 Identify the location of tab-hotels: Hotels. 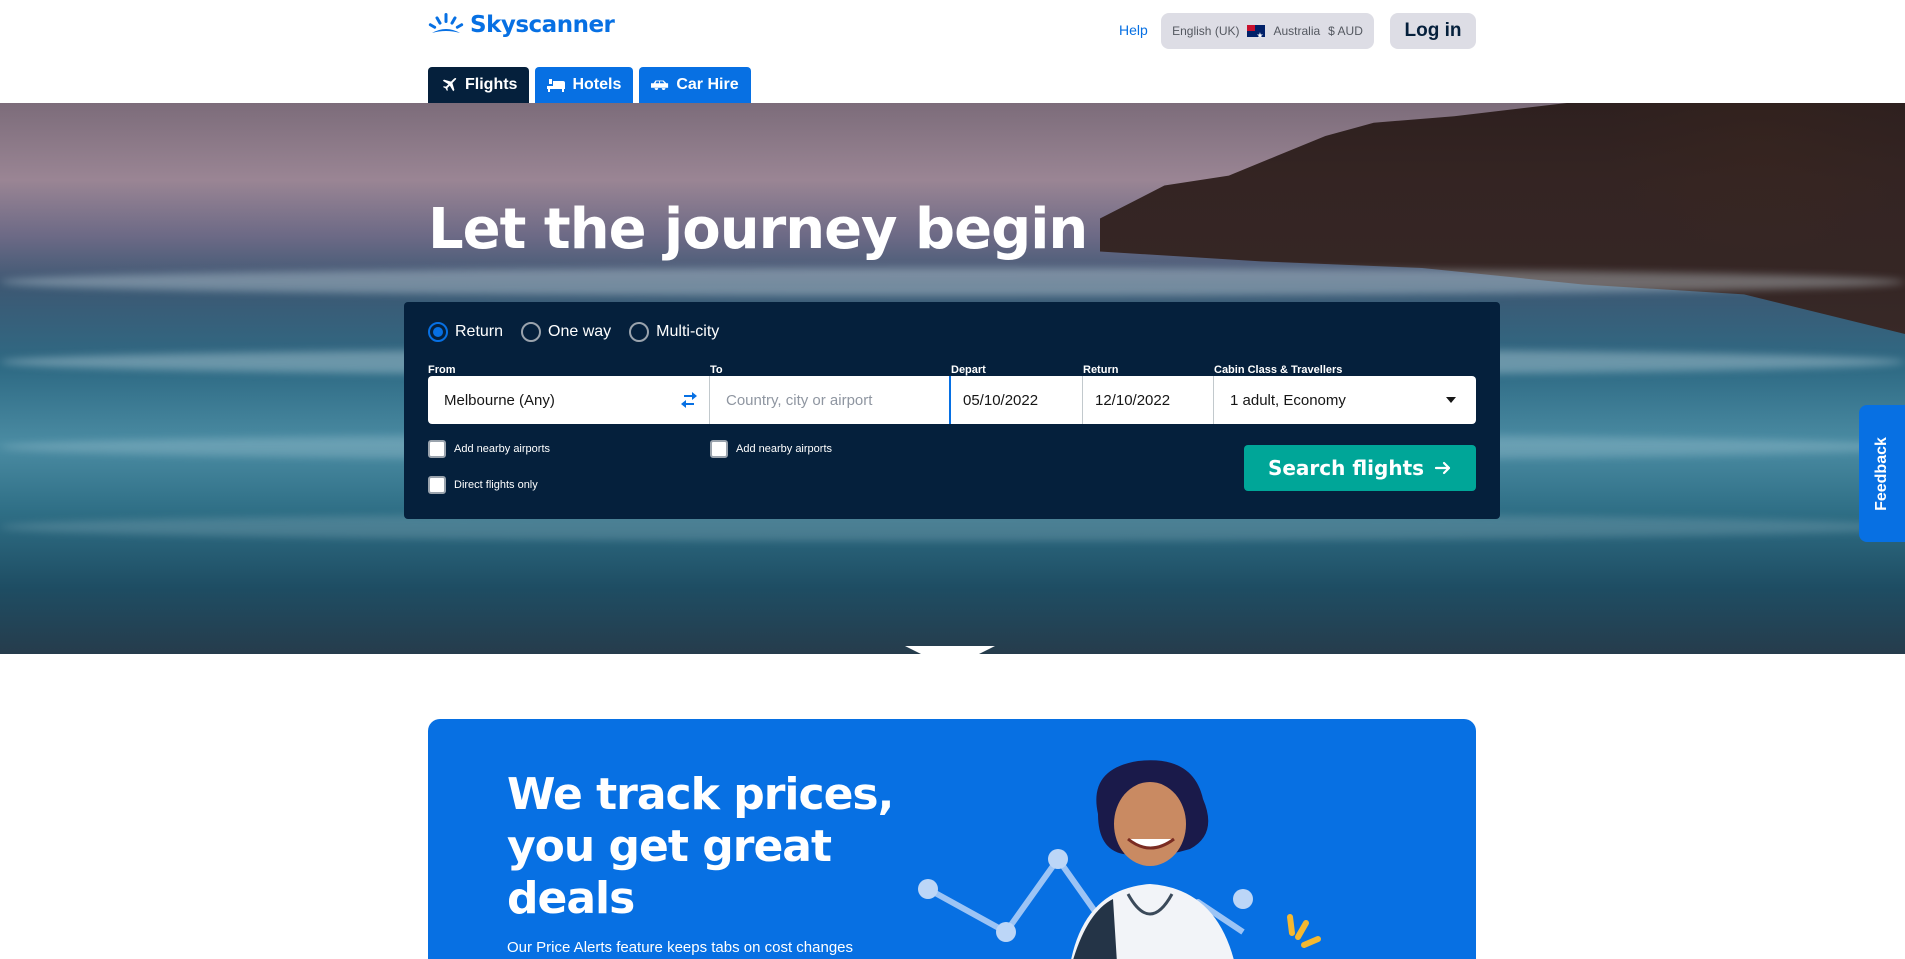
(584, 85).